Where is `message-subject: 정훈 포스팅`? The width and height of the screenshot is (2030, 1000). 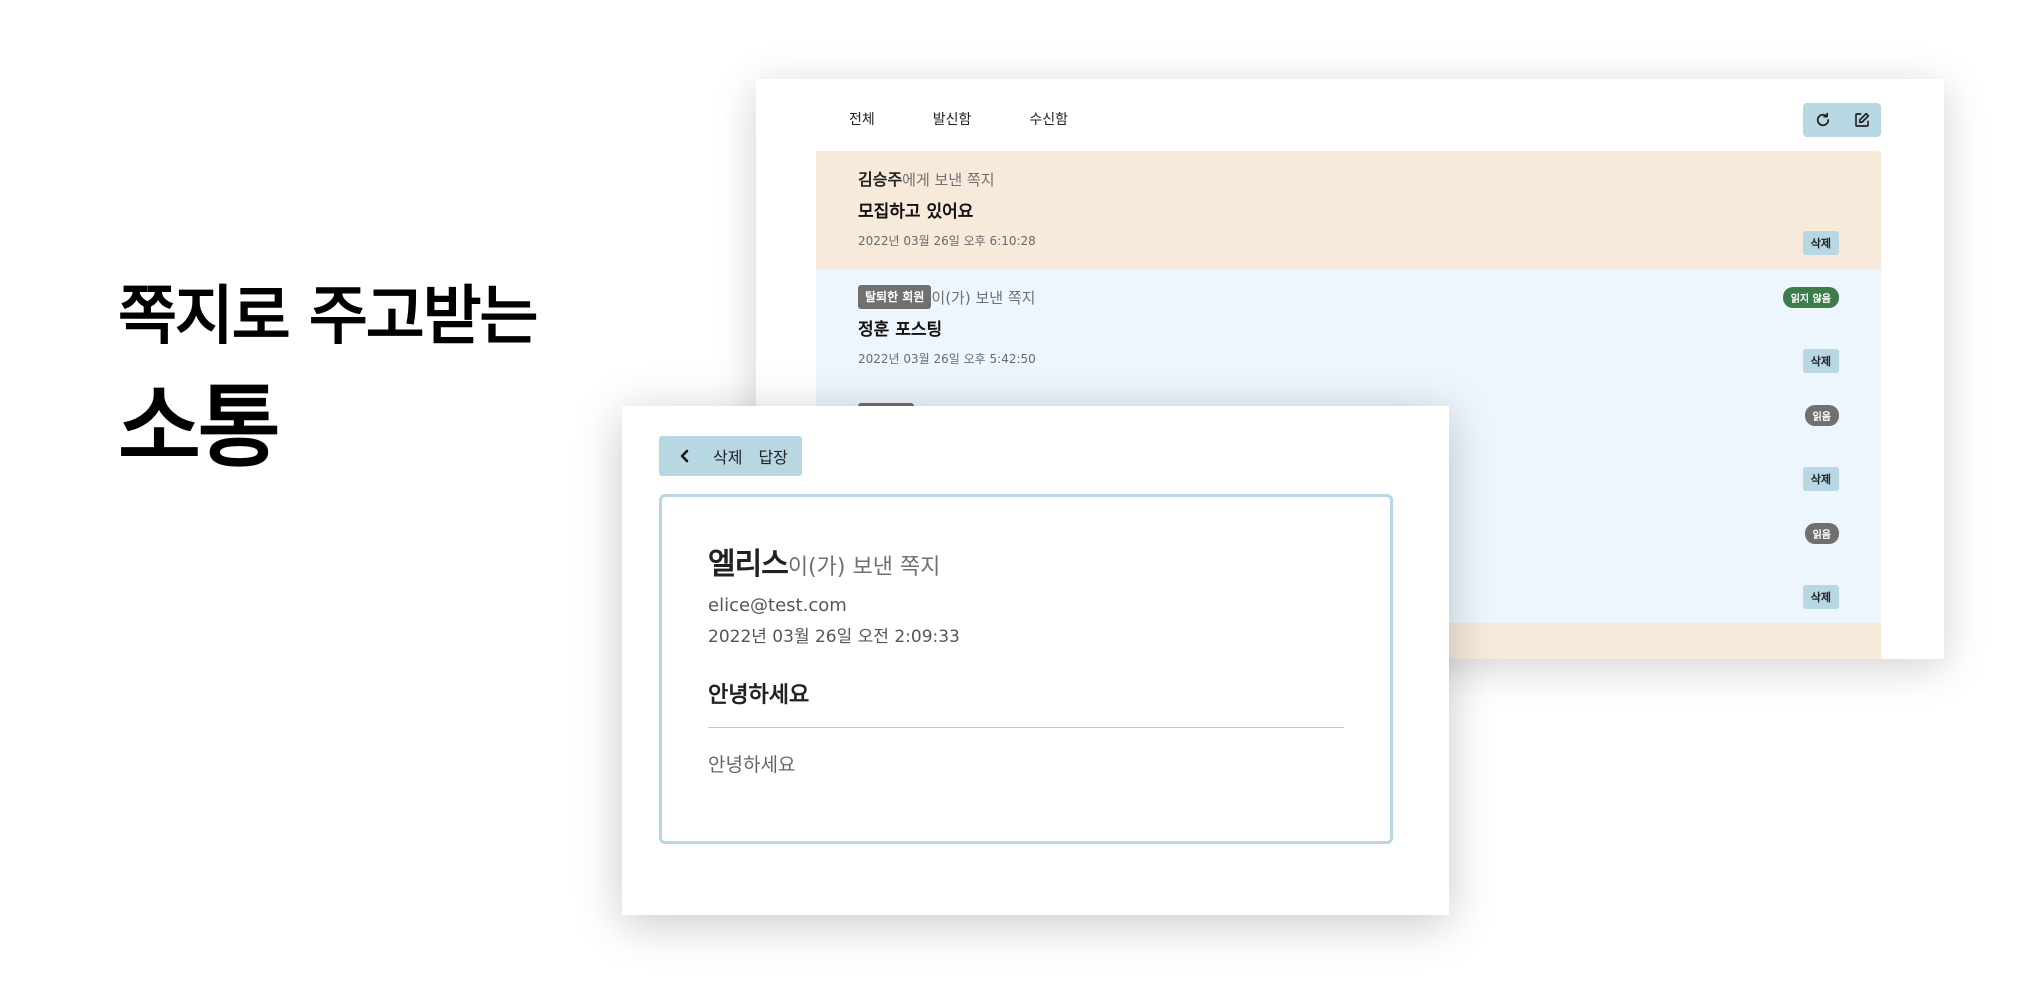
message-subject: 정훈 포스팅 is located at coordinates (900, 330).